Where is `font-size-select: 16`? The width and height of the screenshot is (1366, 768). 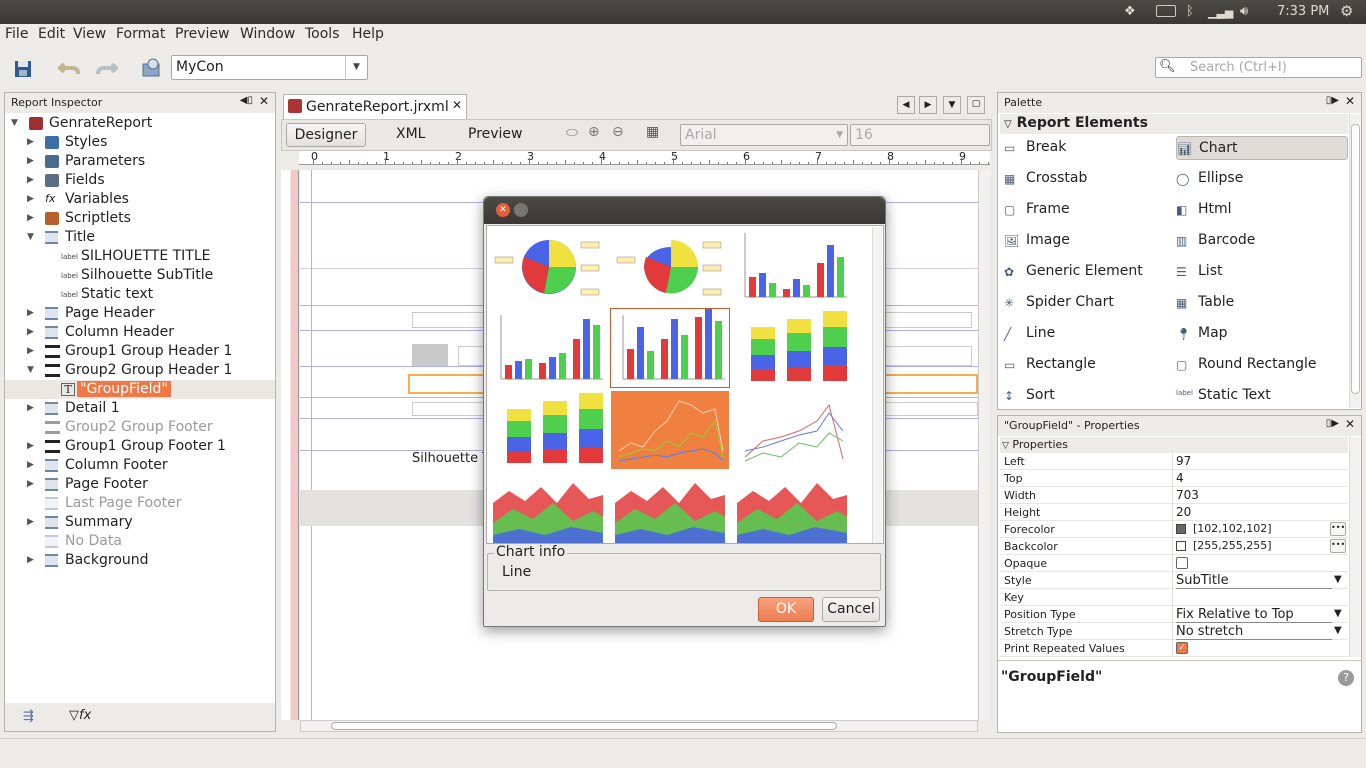
font-size-select: 16 is located at coordinates (920, 135).